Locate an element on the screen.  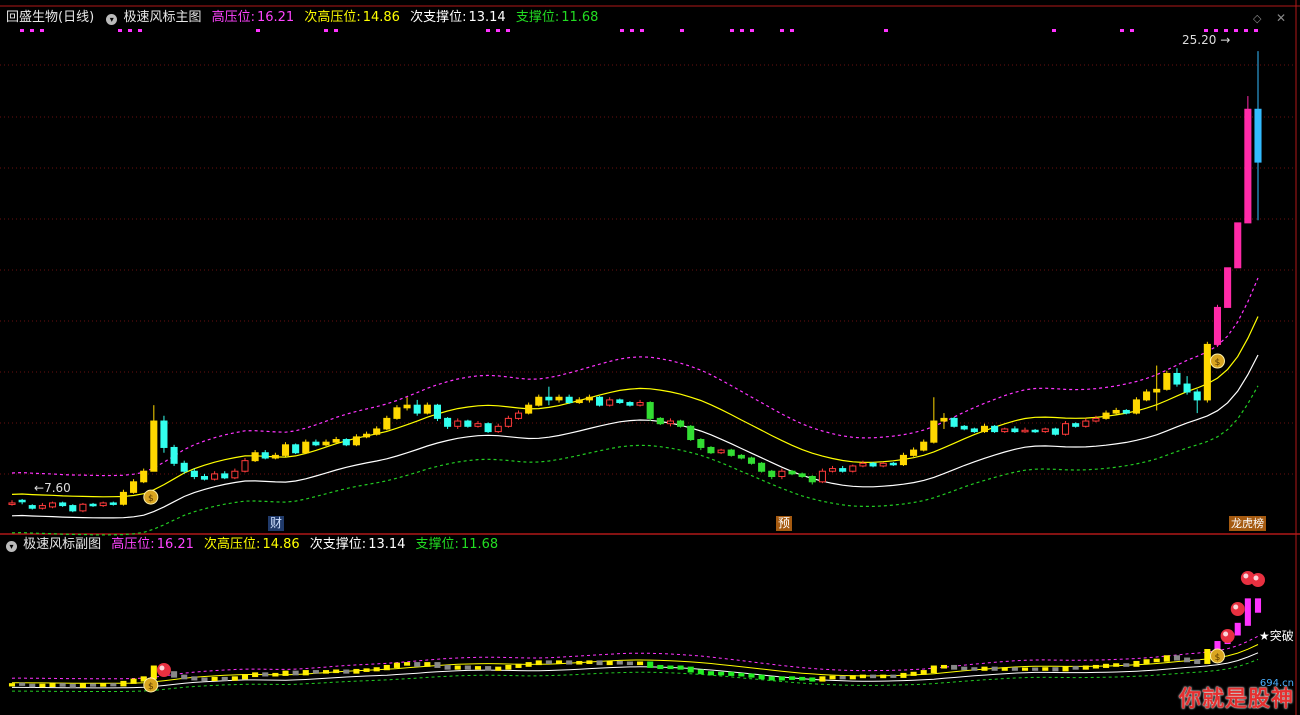
sub-subhigh-value: 14.86 is located at coordinates (281, 544).